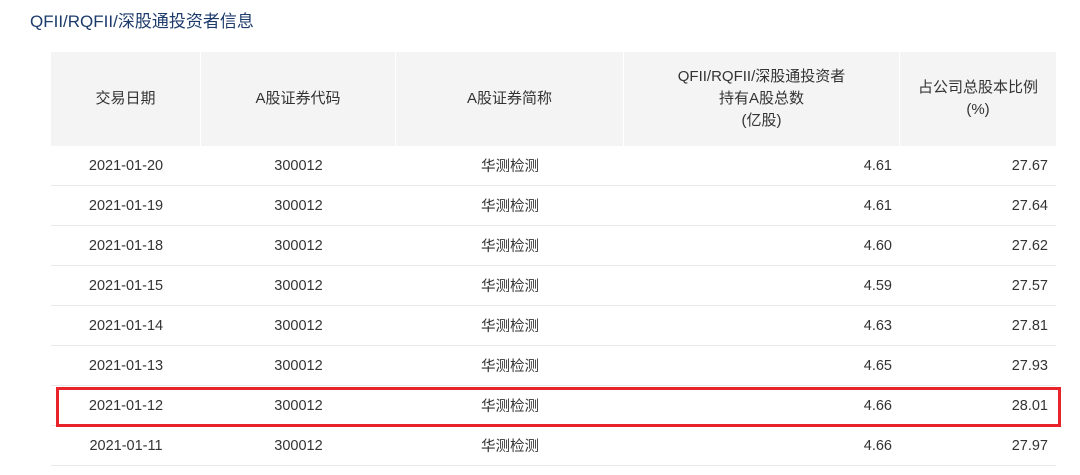  What do you see at coordinates (553, 206) in the screenshot?
I see `table-row: 2021-01-19 300012 华测检测 4.61 27.64` at bounding box center [553, 206].